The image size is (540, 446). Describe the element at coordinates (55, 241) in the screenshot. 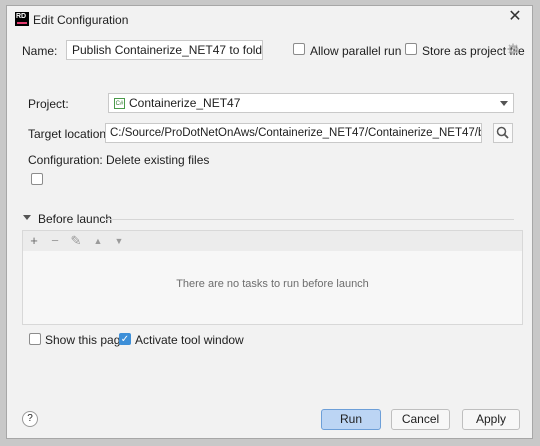

I see `remove-icon: −` at that location.